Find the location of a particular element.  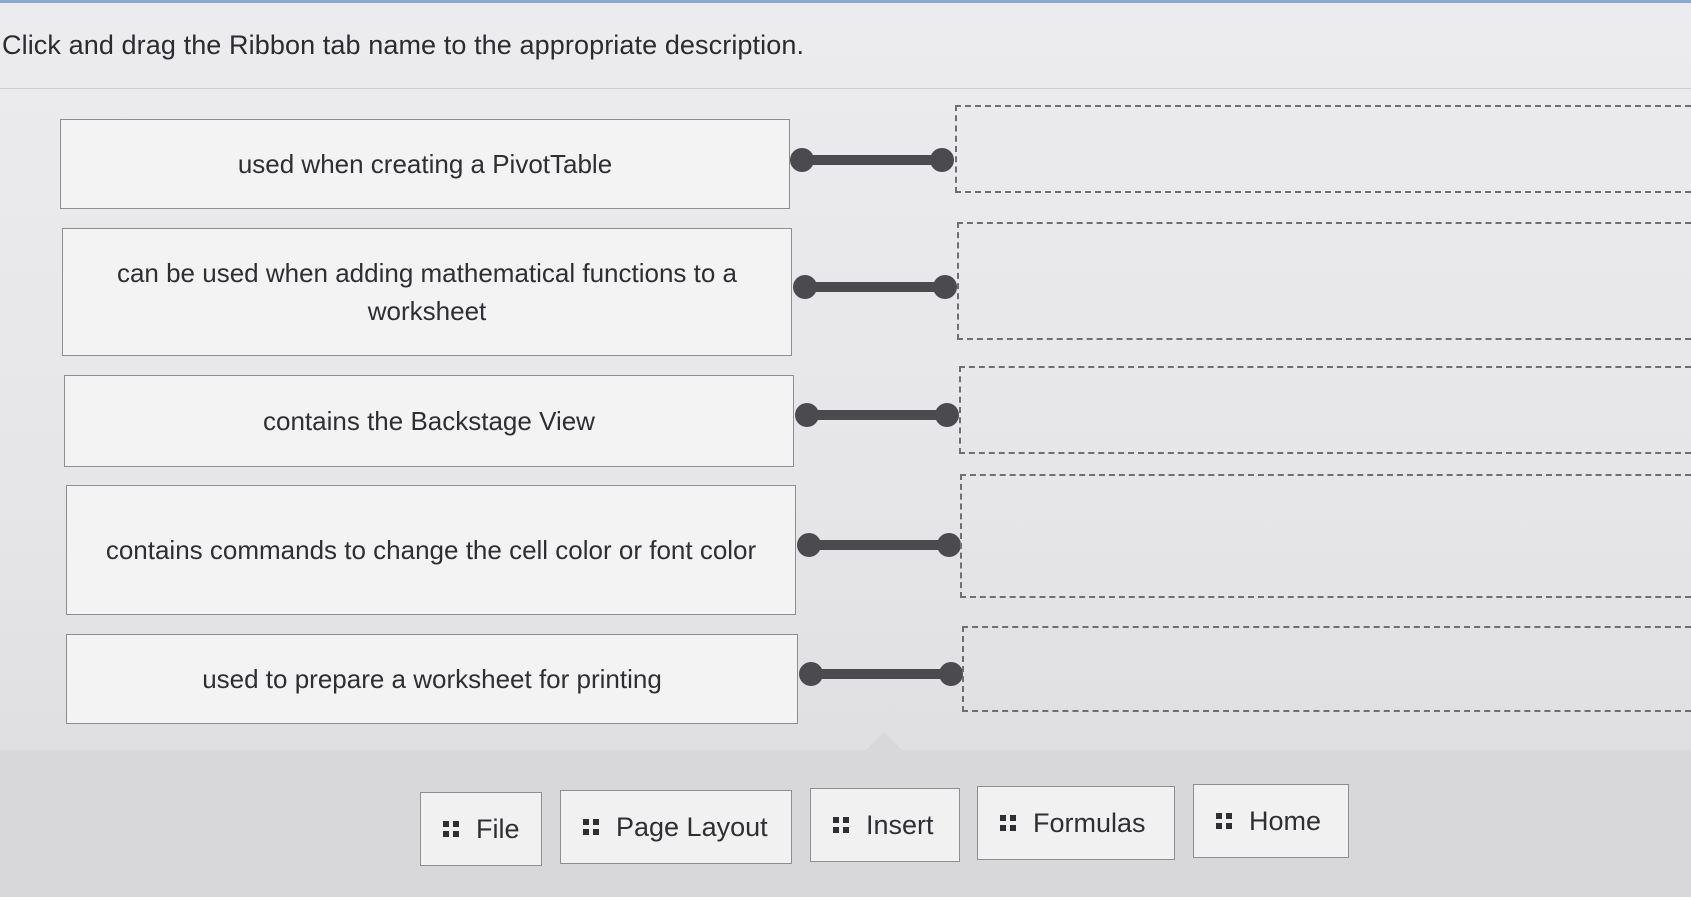

tab-chip-label: Page Layout is located at coordinates (692, 826).